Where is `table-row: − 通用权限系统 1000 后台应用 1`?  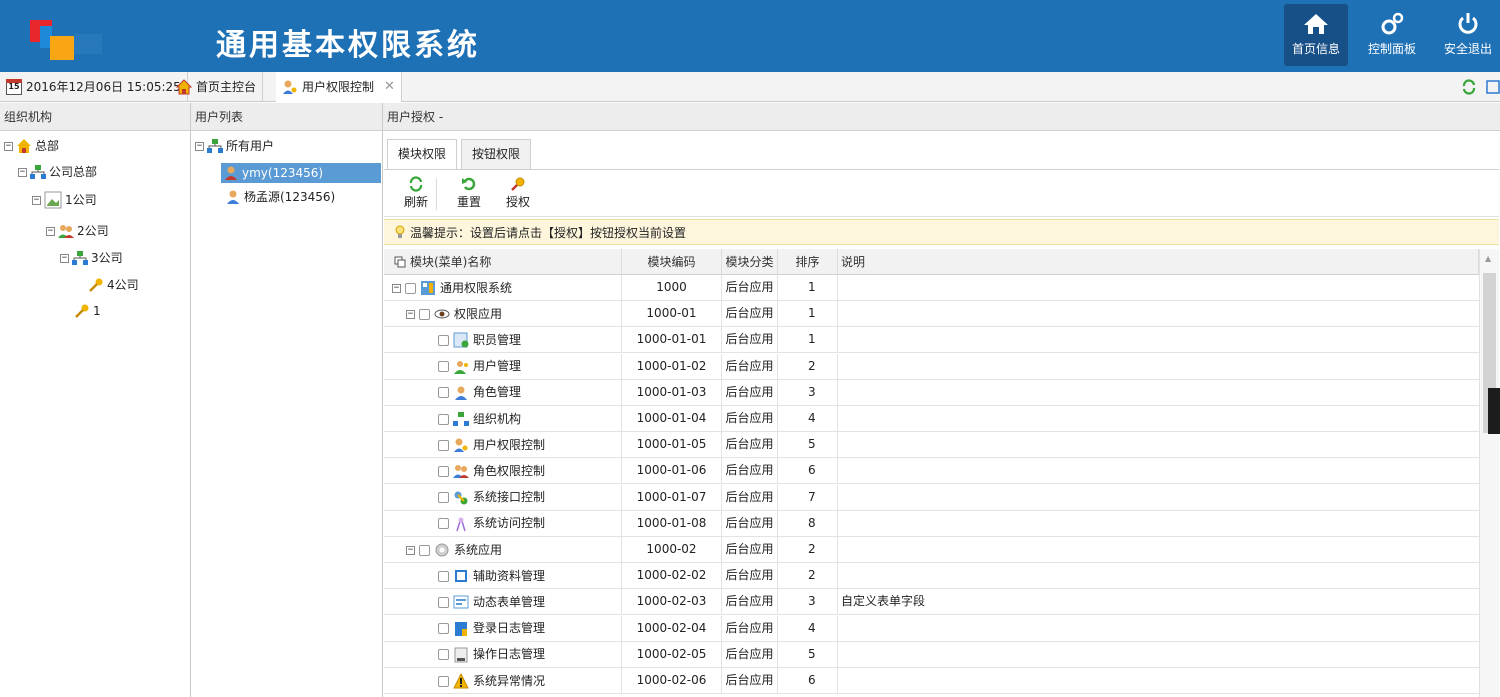
table-row: − 通用权限系统 1000 后台应用 1 is located at coordinates (931, 288).